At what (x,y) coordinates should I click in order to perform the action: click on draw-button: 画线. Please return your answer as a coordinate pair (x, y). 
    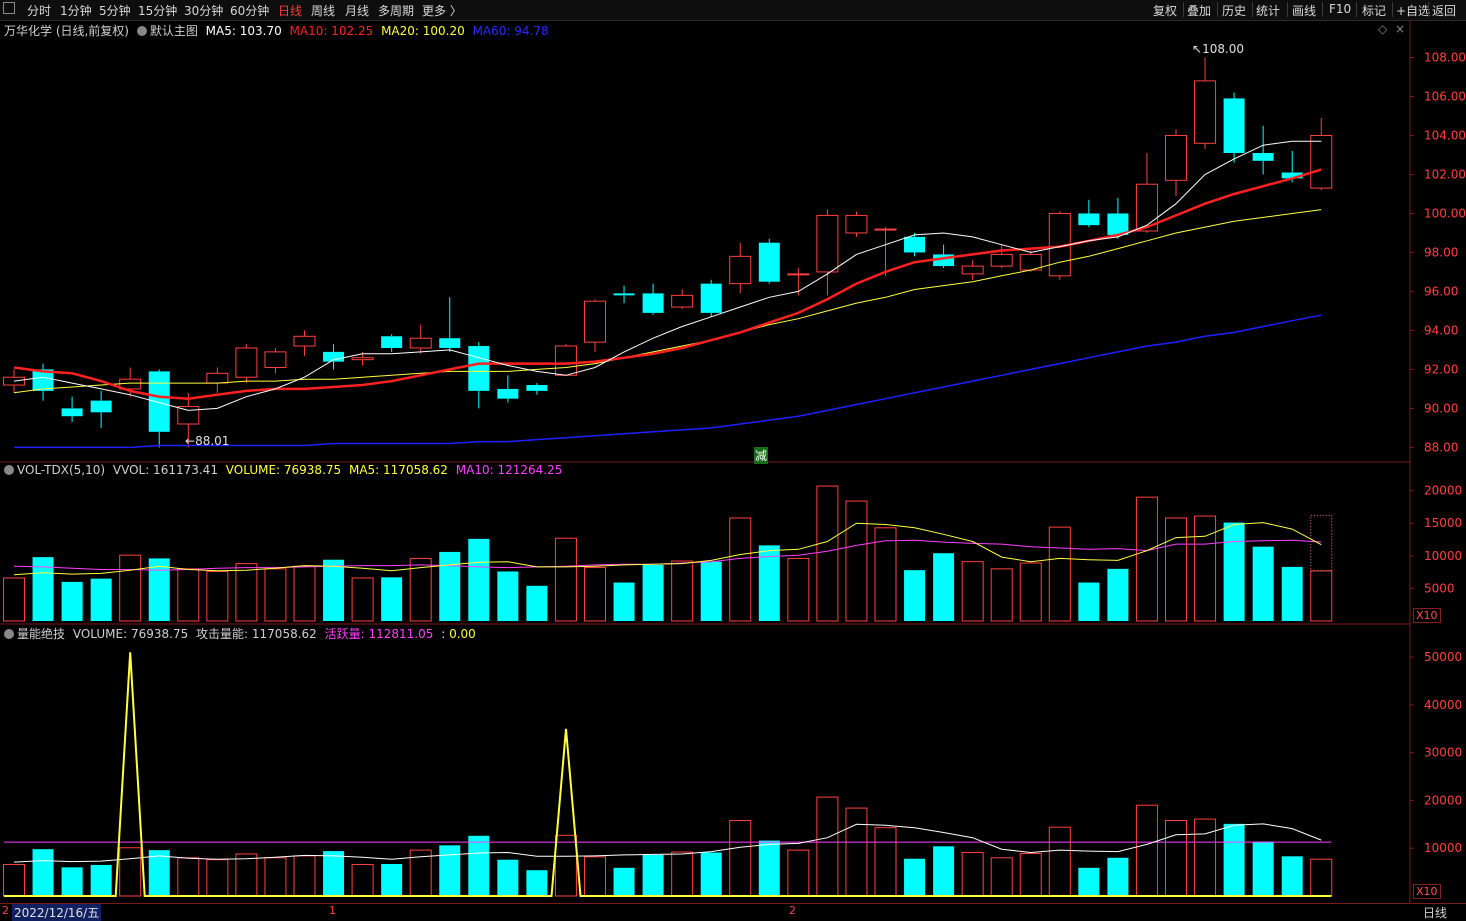
    Looking at the image, I should click on (1304, 10).